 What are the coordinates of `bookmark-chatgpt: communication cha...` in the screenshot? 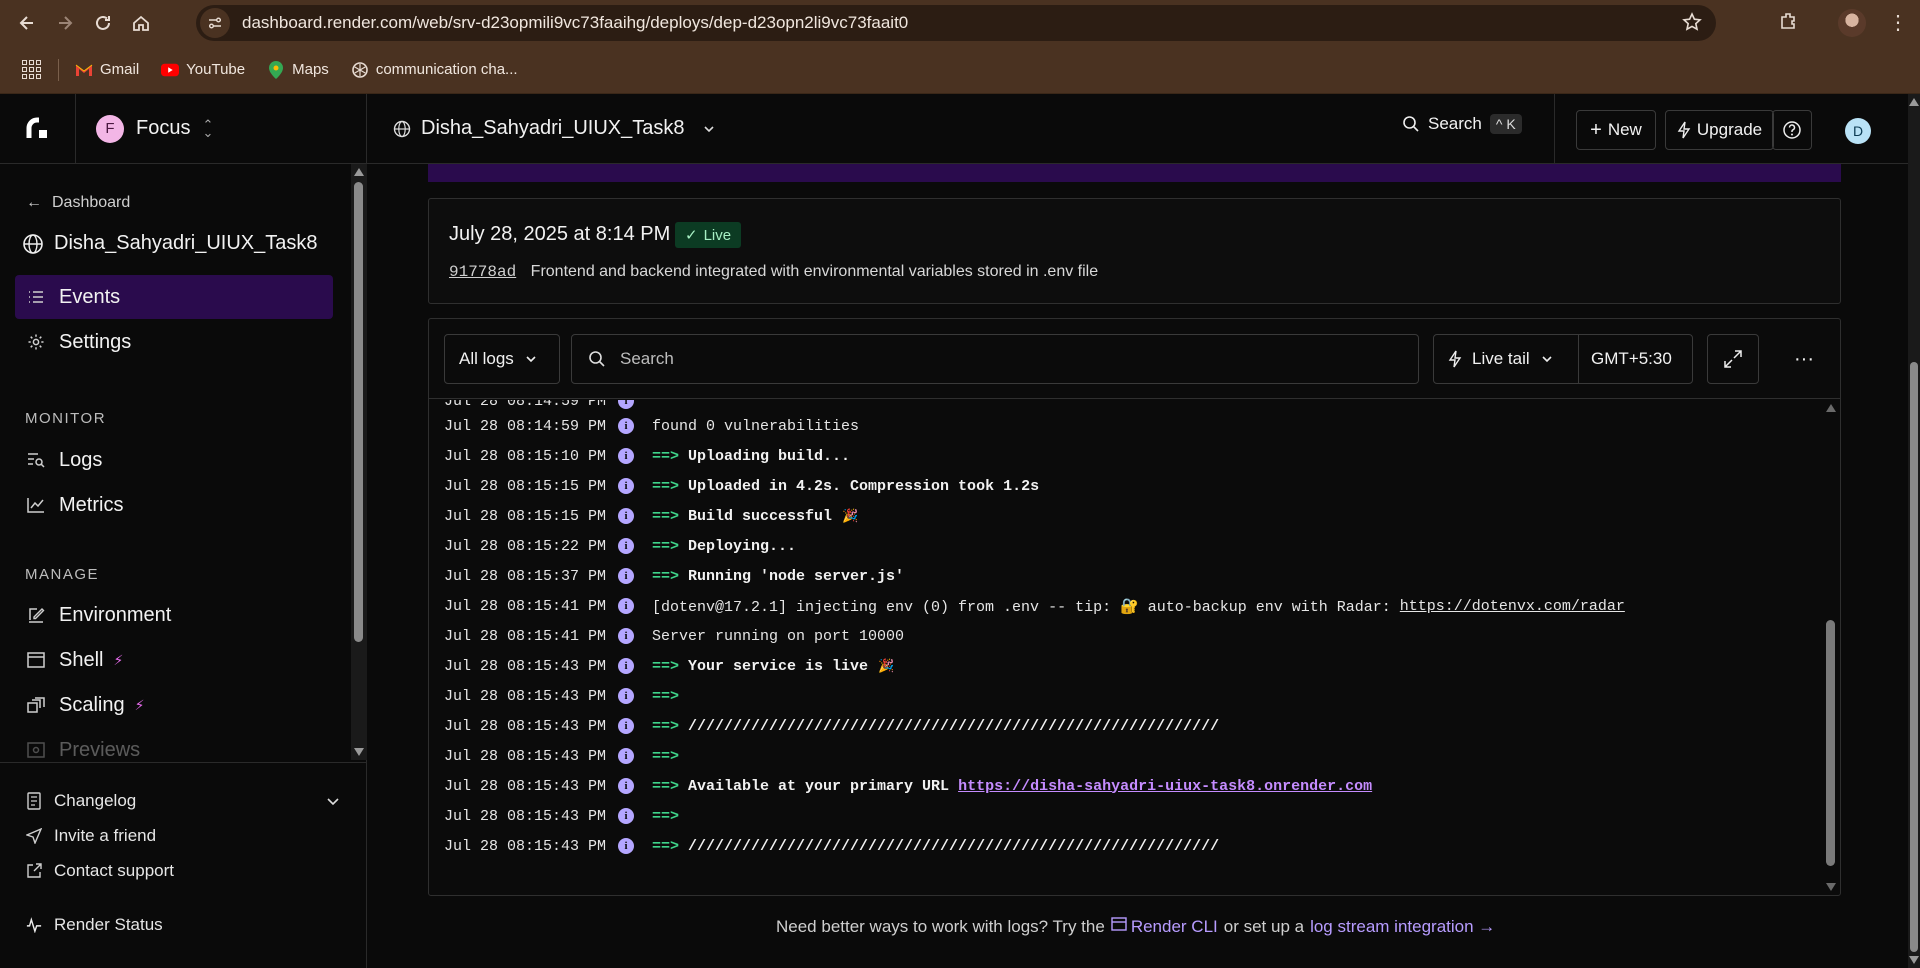 It's located at (434, 70).